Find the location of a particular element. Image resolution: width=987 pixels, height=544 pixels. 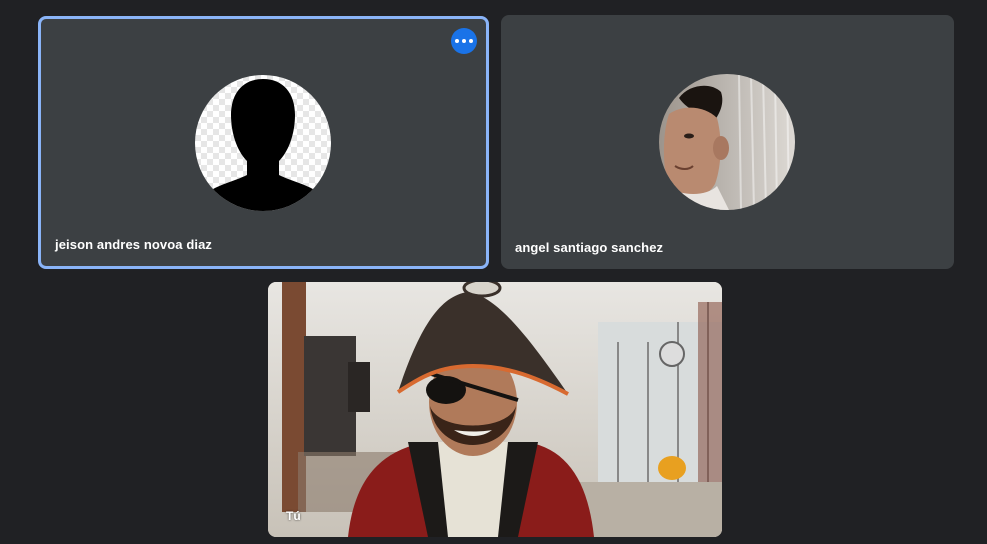

participant-name: jeison andres novoa diaz is located at coordinates (133, 244).